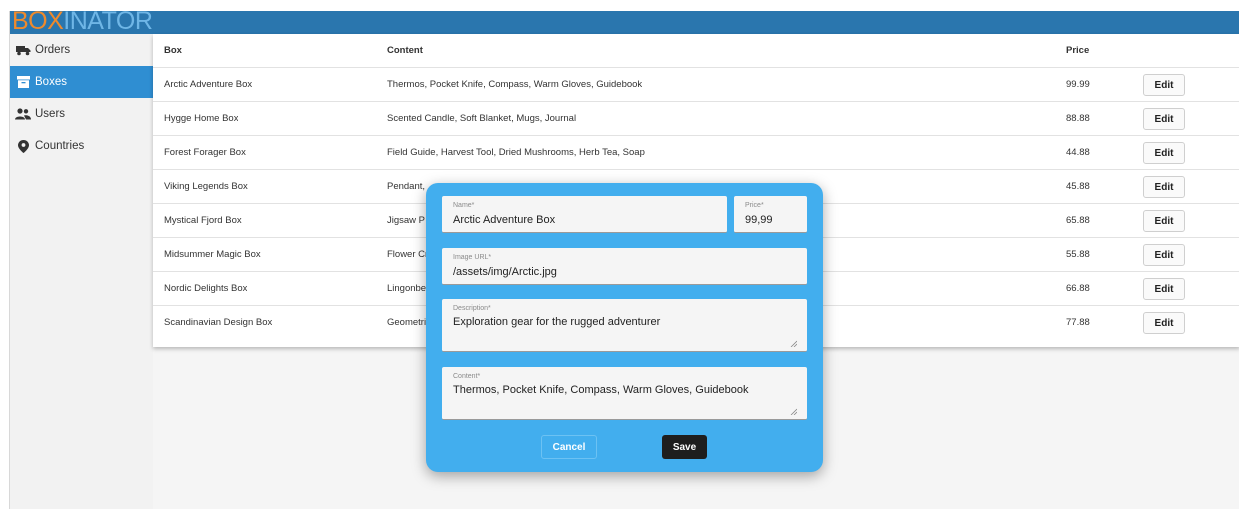  Describe the element at coordinates (408, 254) in the screenshot. I see `box-content-cell: Flower Cr` at that location.